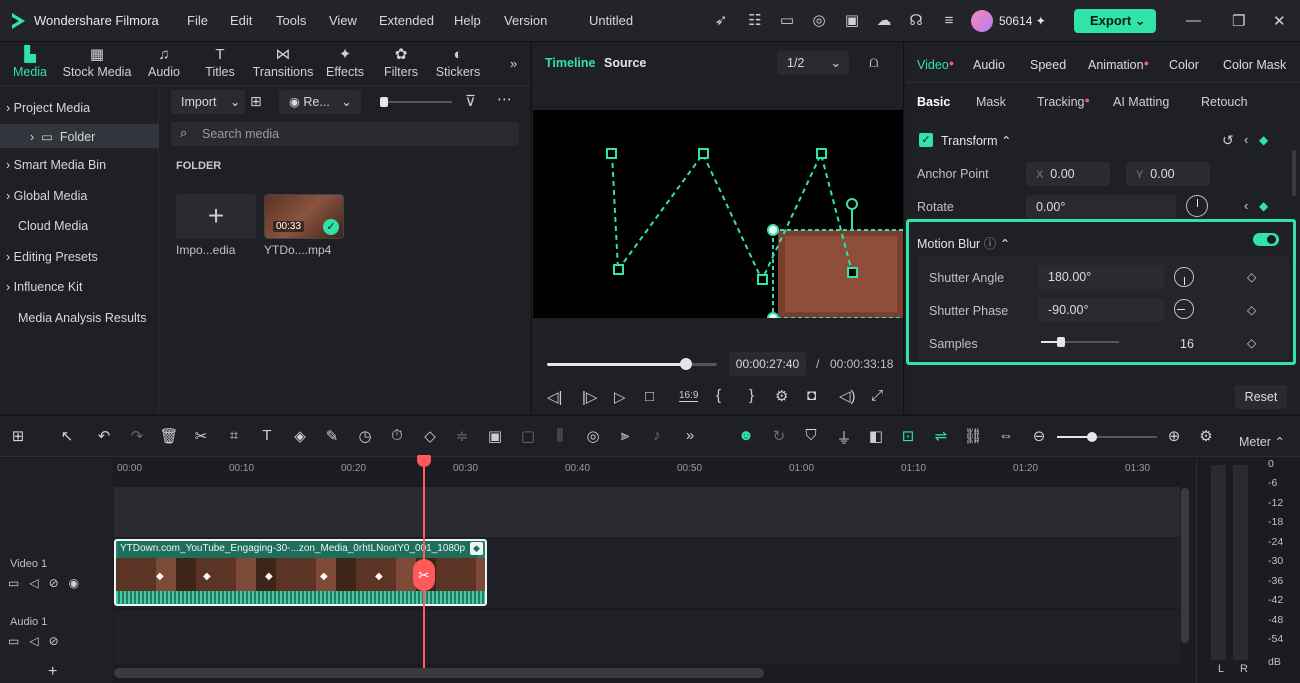  Describe the element at coordinates (1261, 397) in the screenshot. I see `reset-button: Reset` at that location.